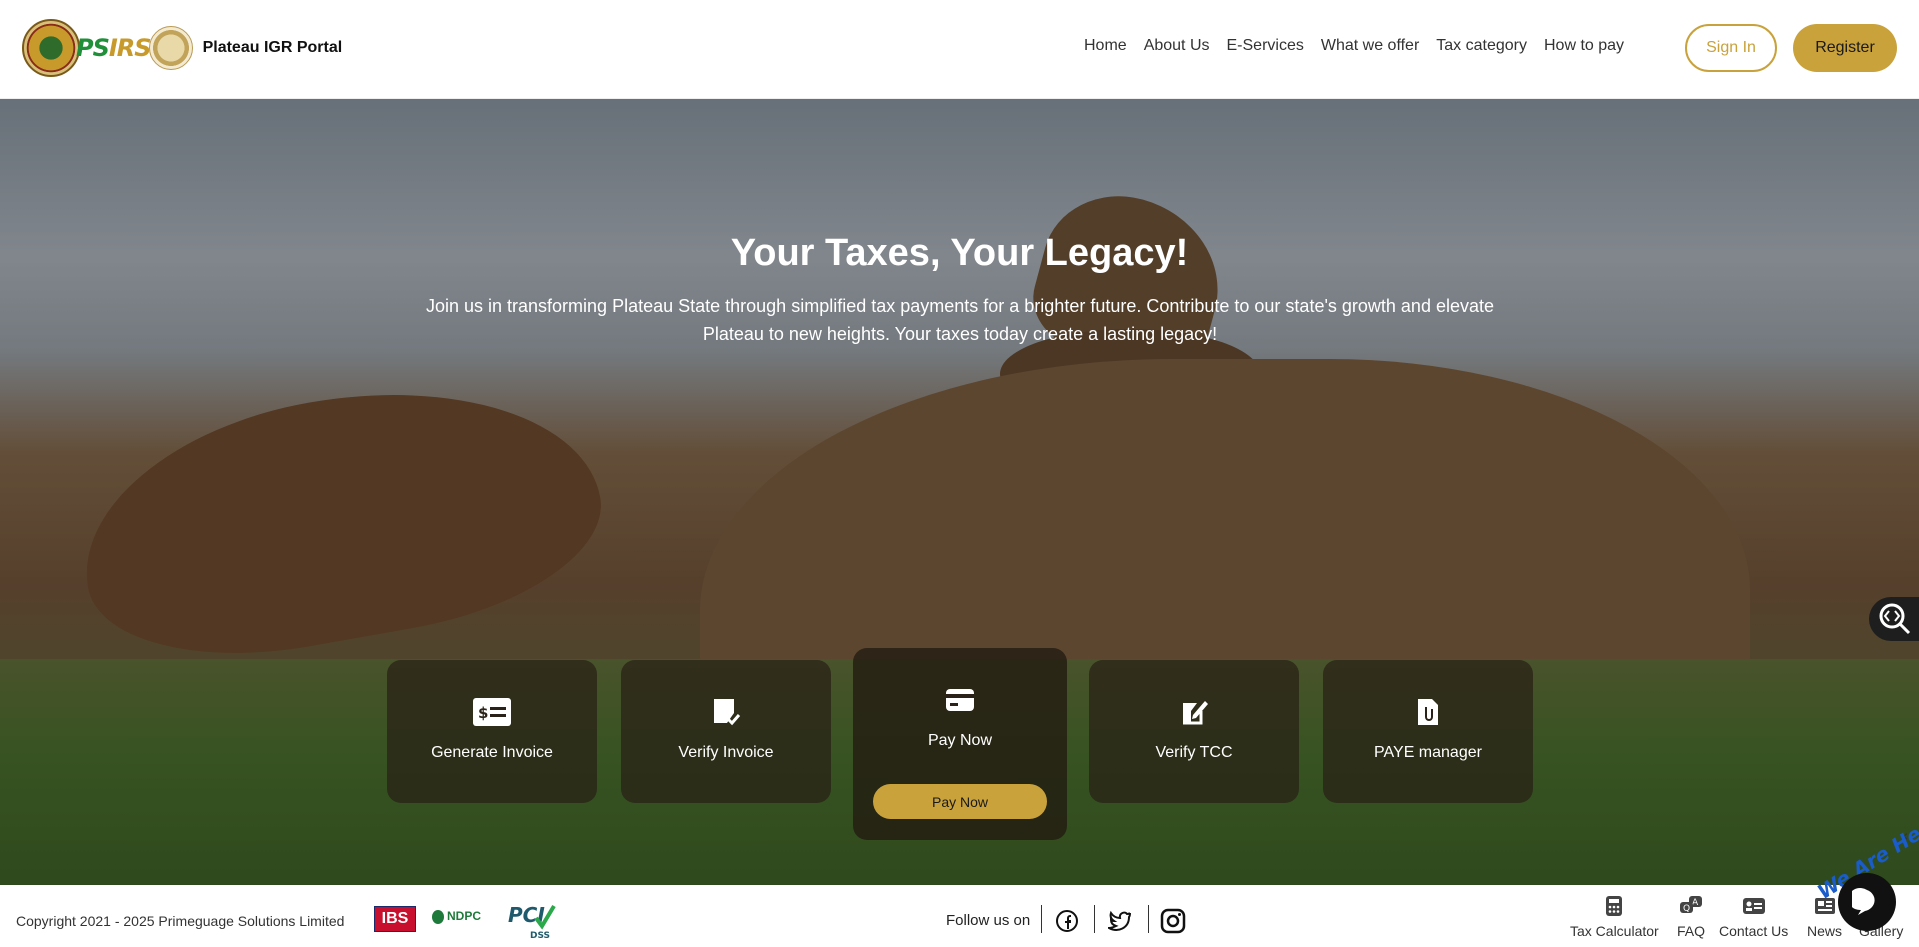 The image size is (1919, 947). Describe the element at coordinates (1754, 906) in the screenshot. I see `contact-card-icon` at that location.